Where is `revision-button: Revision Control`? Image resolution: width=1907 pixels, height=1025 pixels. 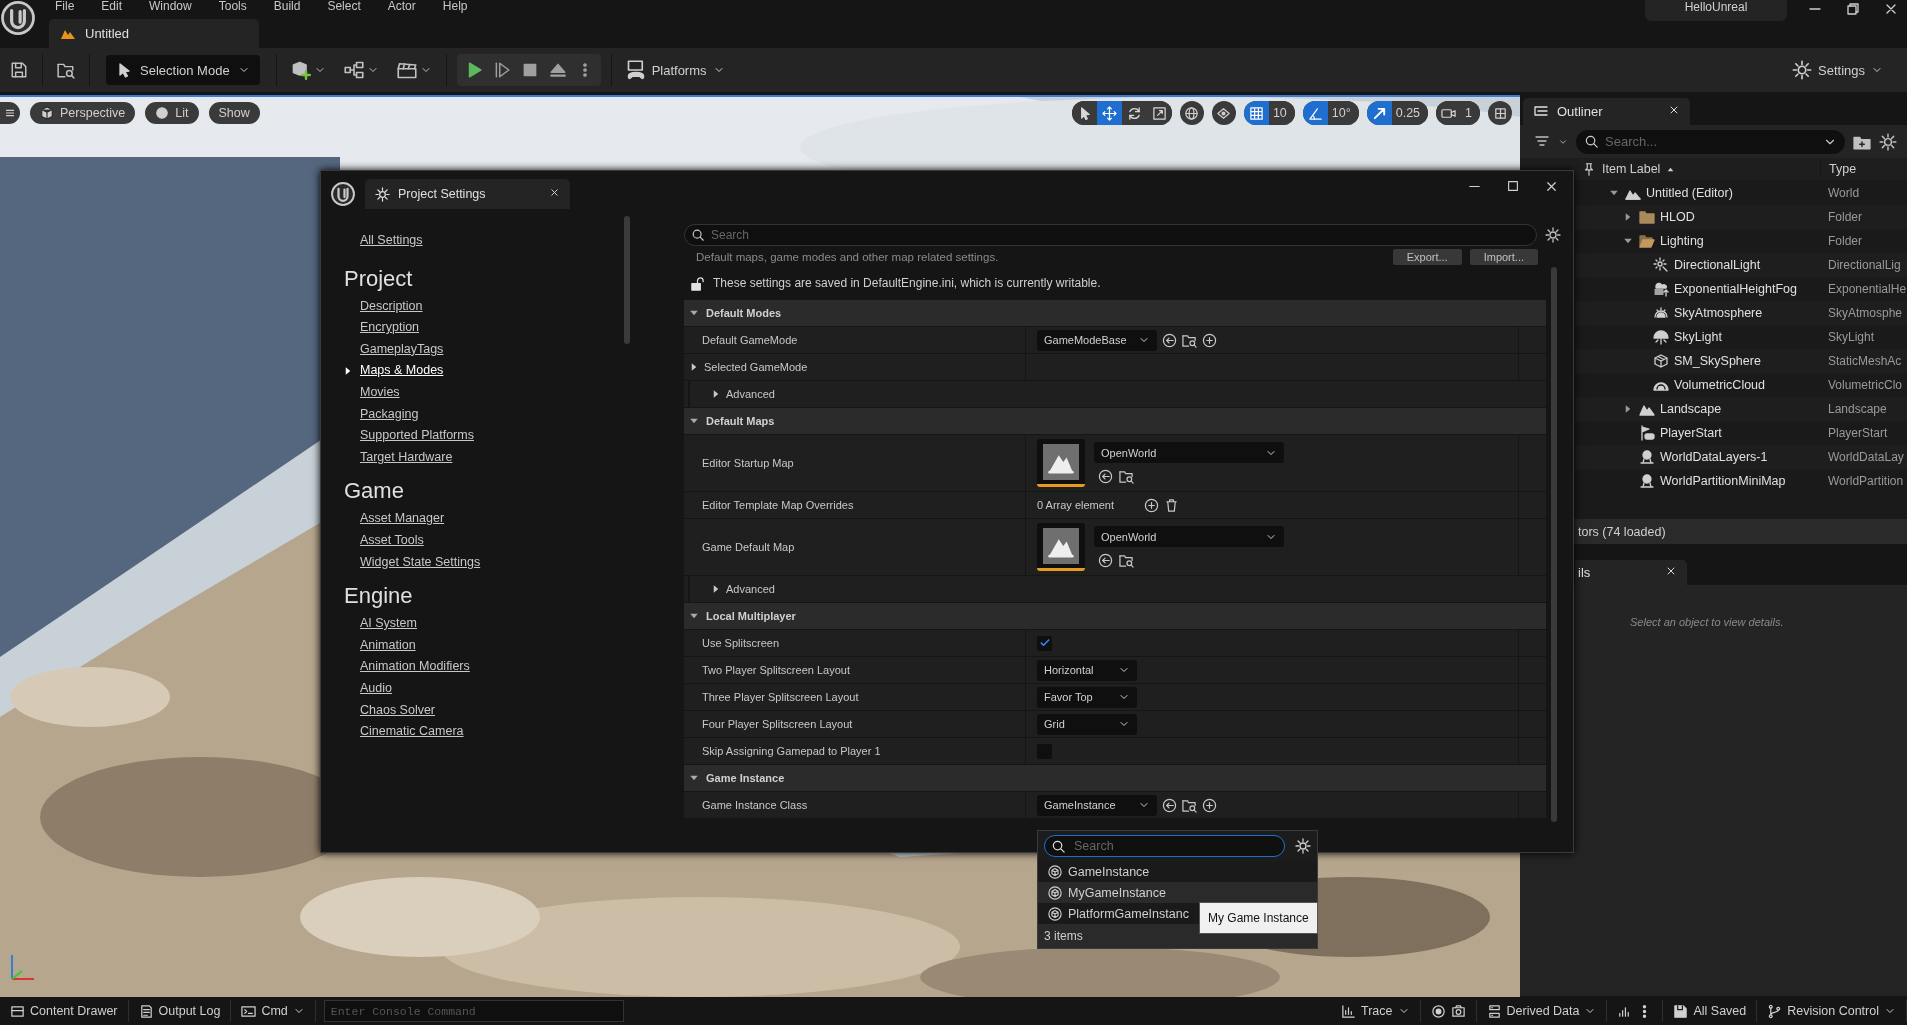 revision-button: Revision Control is located at coordinates (1831, 1011).